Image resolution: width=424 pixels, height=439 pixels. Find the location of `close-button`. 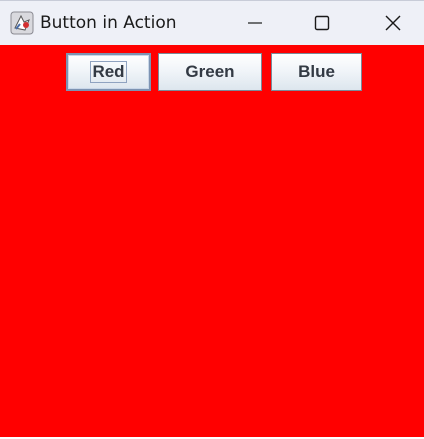

close-button is located at coordinates (393, 23).